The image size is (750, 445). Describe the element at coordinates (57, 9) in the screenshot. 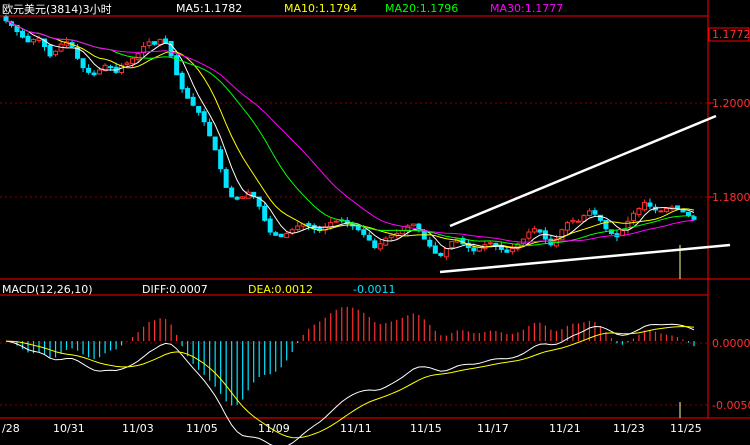

I see `symbol-title: 欧元美元(3814)3小时` at that location.